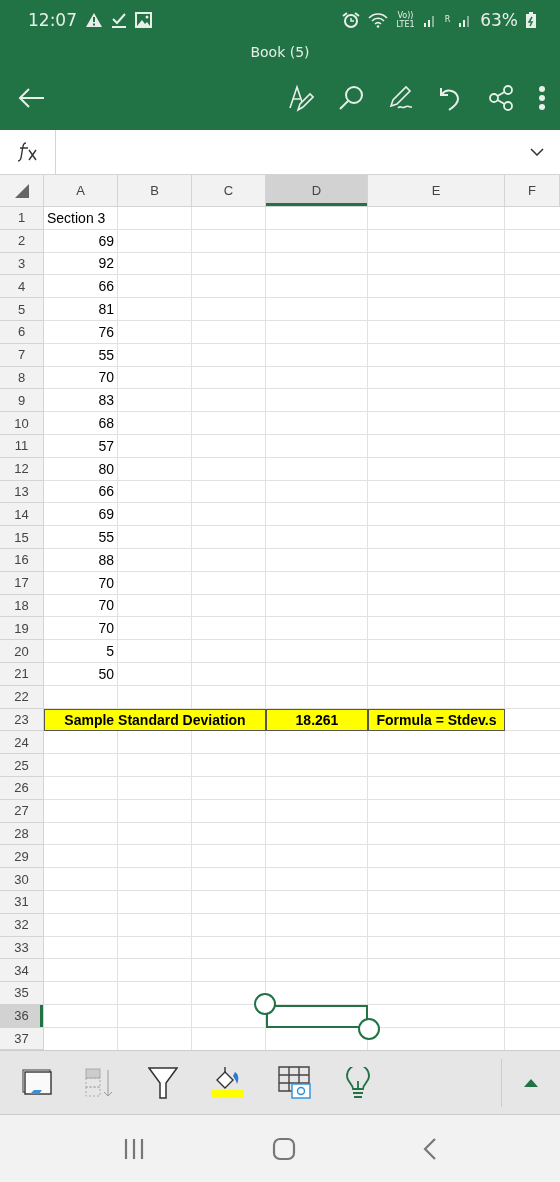  I want to click on table-cell: 5, so click(81, 651).